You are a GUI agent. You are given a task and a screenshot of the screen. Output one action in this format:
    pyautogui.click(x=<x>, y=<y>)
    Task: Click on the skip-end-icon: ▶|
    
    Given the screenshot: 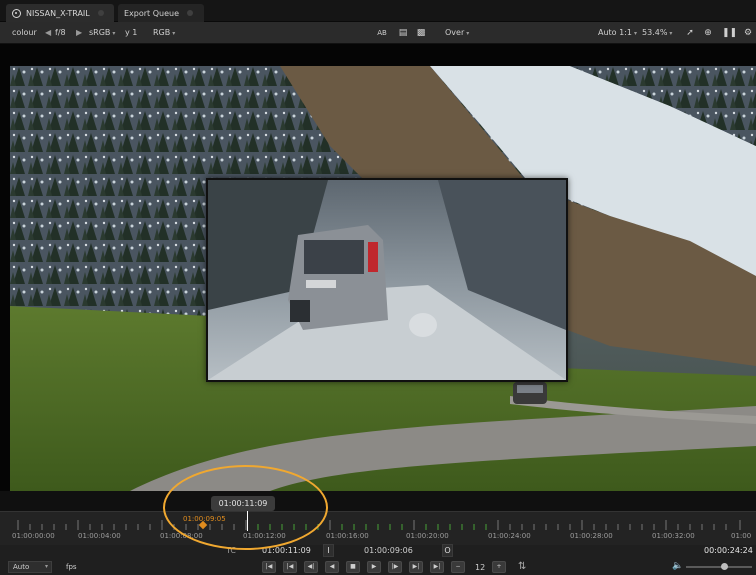 What is the action you would take?
    pyautogui.click(x=437, y=567)
    